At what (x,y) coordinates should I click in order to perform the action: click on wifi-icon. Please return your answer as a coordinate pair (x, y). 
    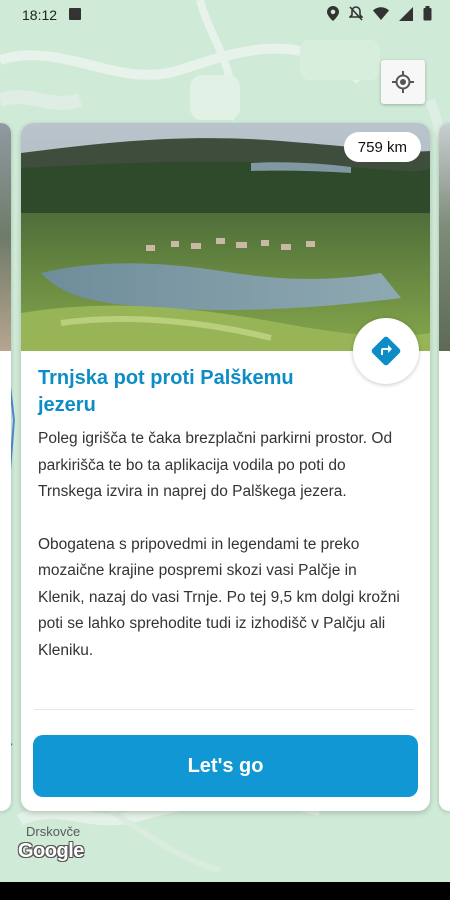
    Looking at the image, I should click on (381, 15).